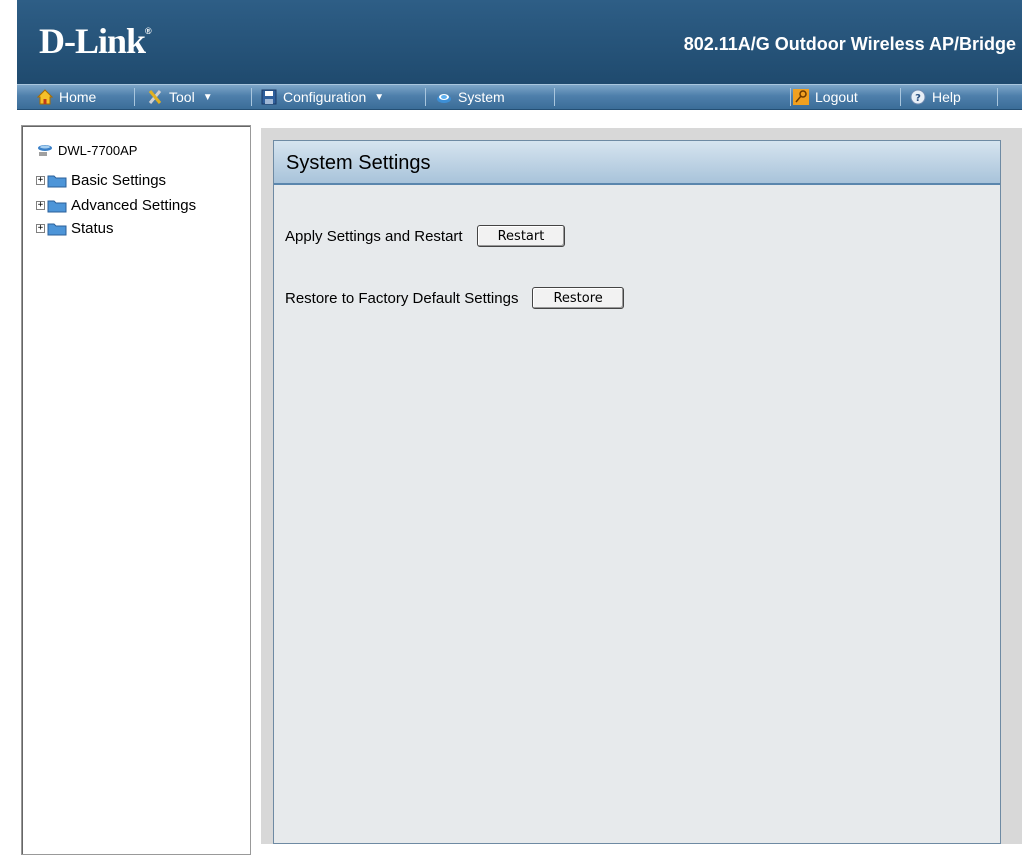 This screenshot has height=855, width=1022. I want to click on tree-root-label: DWL-7700AP, so click(98, 150).